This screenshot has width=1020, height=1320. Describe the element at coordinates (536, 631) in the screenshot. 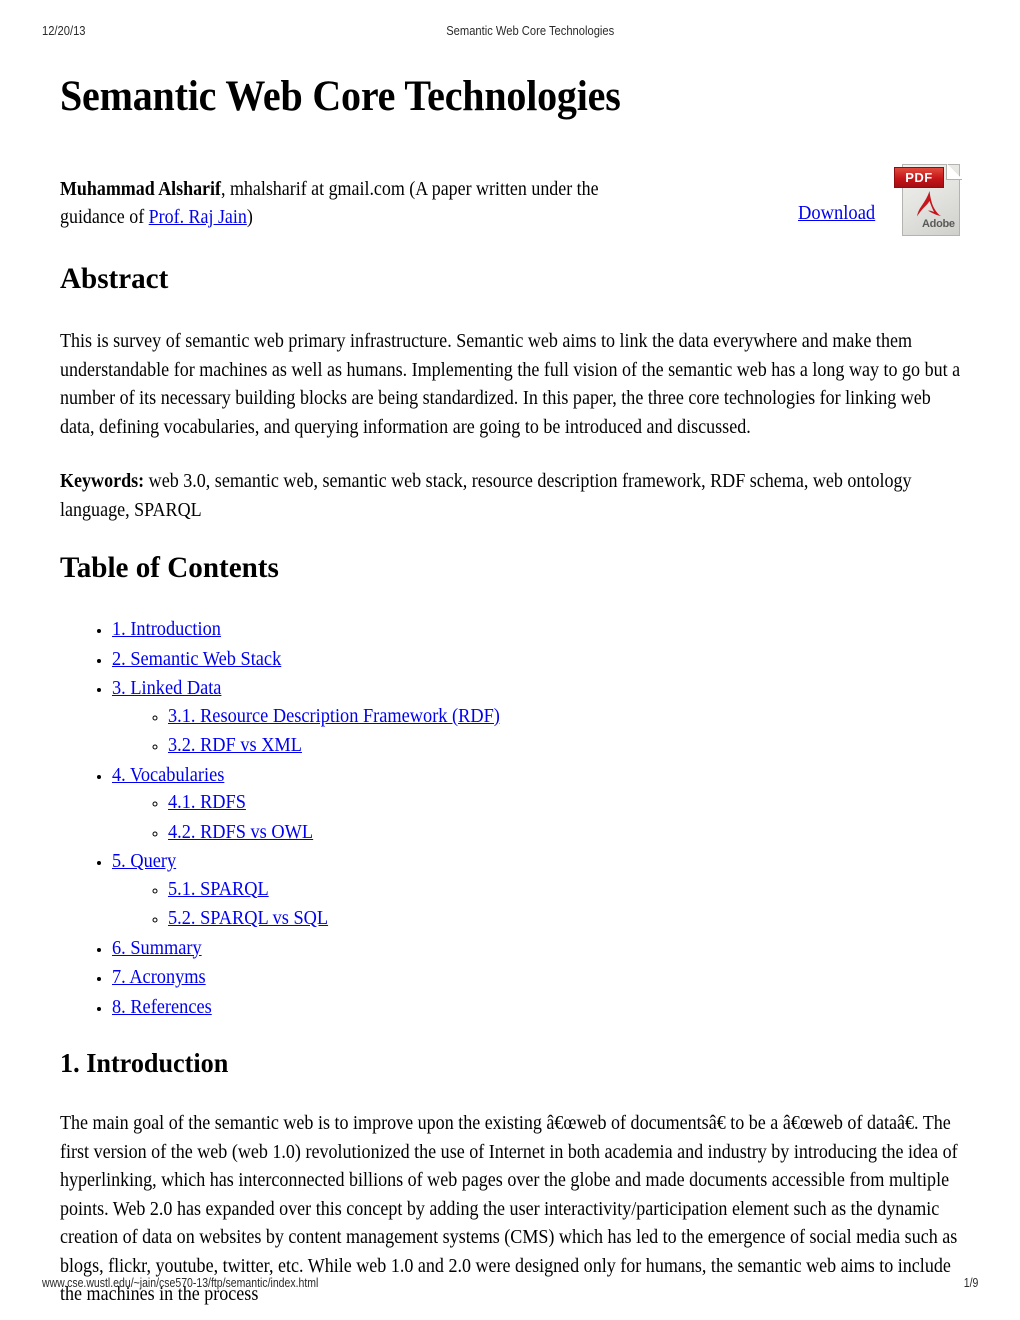

I see `toc-item: 1. Introduction` at that location.